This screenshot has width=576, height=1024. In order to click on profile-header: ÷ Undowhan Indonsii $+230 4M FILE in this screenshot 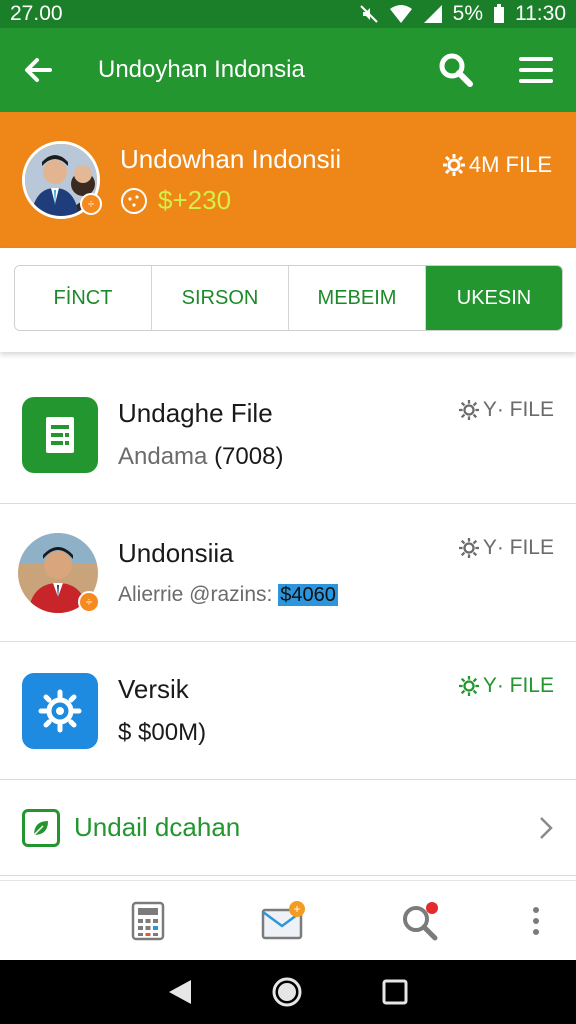, I will do `click(288, 180)`.